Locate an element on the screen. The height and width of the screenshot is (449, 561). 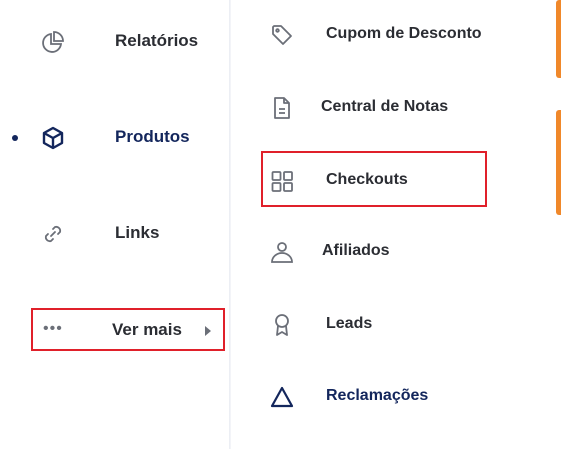
ver-mais-button: ••• Ver mais is located at coordinates (128, 329).